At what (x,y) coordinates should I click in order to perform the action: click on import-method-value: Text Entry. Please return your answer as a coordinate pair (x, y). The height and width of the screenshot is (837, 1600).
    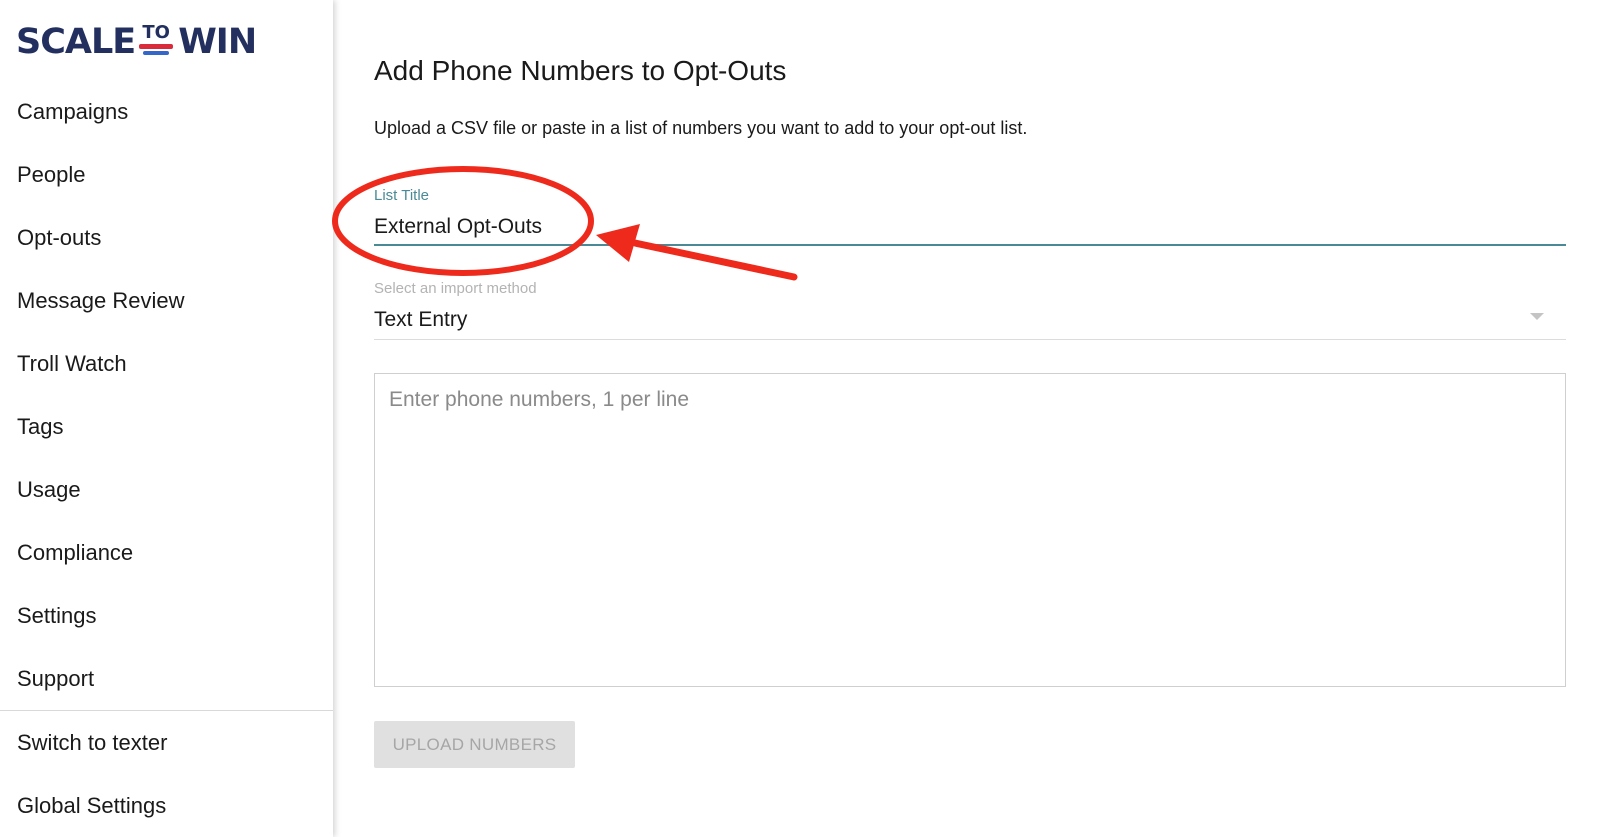
    Looking at the image, I should click on (421, 319).